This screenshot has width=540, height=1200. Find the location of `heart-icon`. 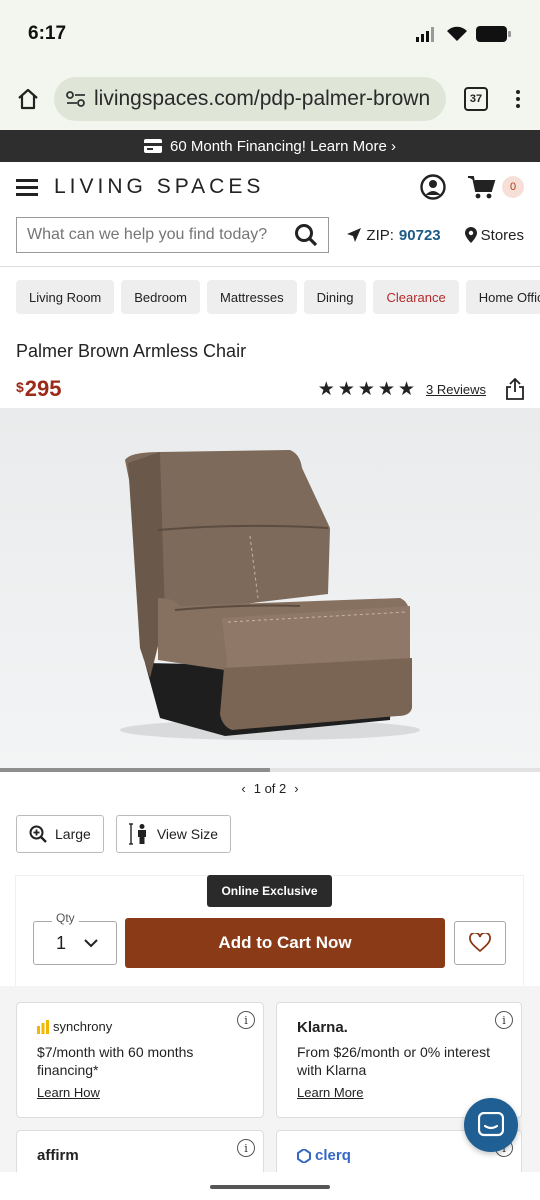

heart-icon is located at coordinates (480, 943).